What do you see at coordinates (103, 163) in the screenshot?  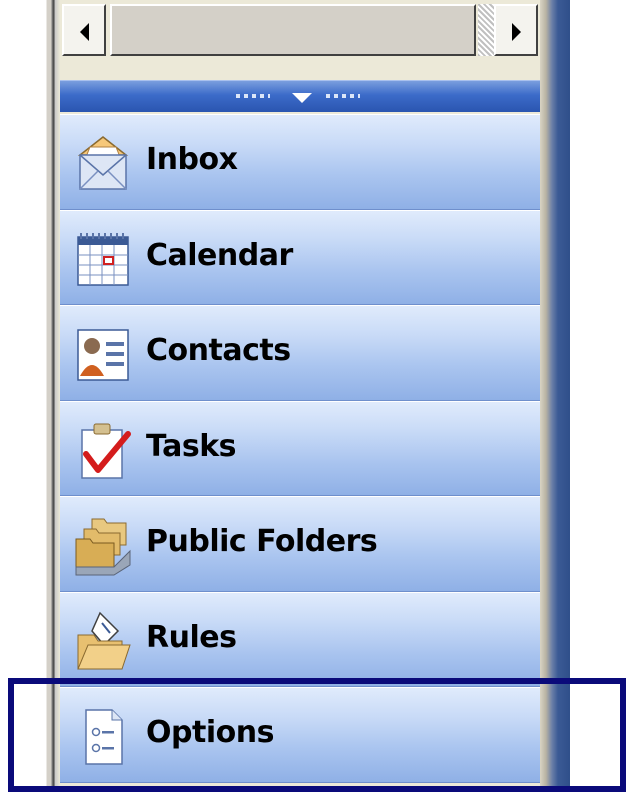 I see `envelope-icon` at bounding box center [103, 163].